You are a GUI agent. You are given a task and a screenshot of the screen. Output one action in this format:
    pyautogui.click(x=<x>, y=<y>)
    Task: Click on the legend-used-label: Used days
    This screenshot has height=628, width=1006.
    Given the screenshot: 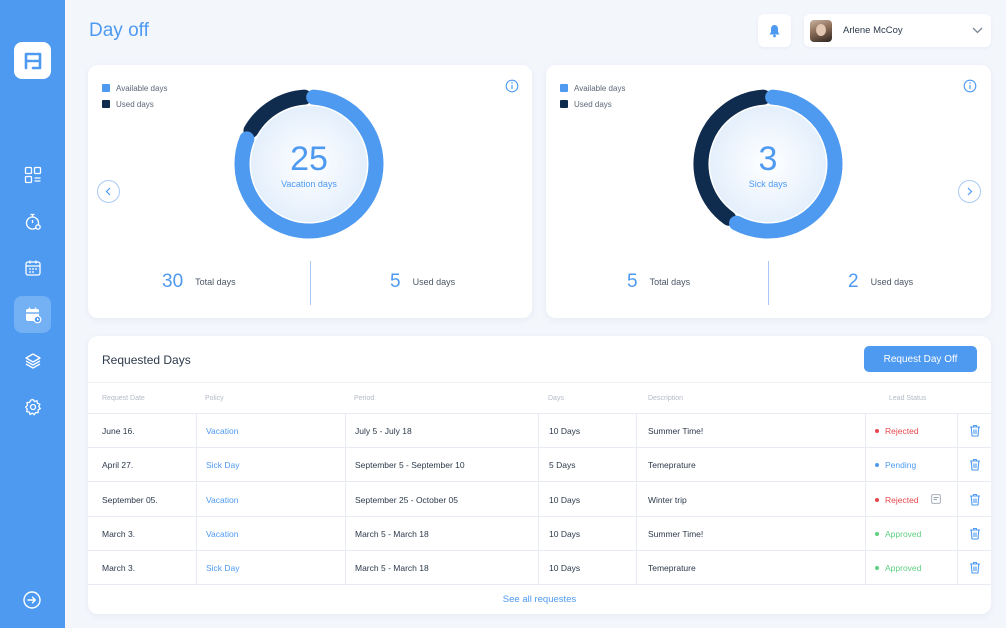 What is the action you would take?
    pyautogui.click(x=593, y=104)
    